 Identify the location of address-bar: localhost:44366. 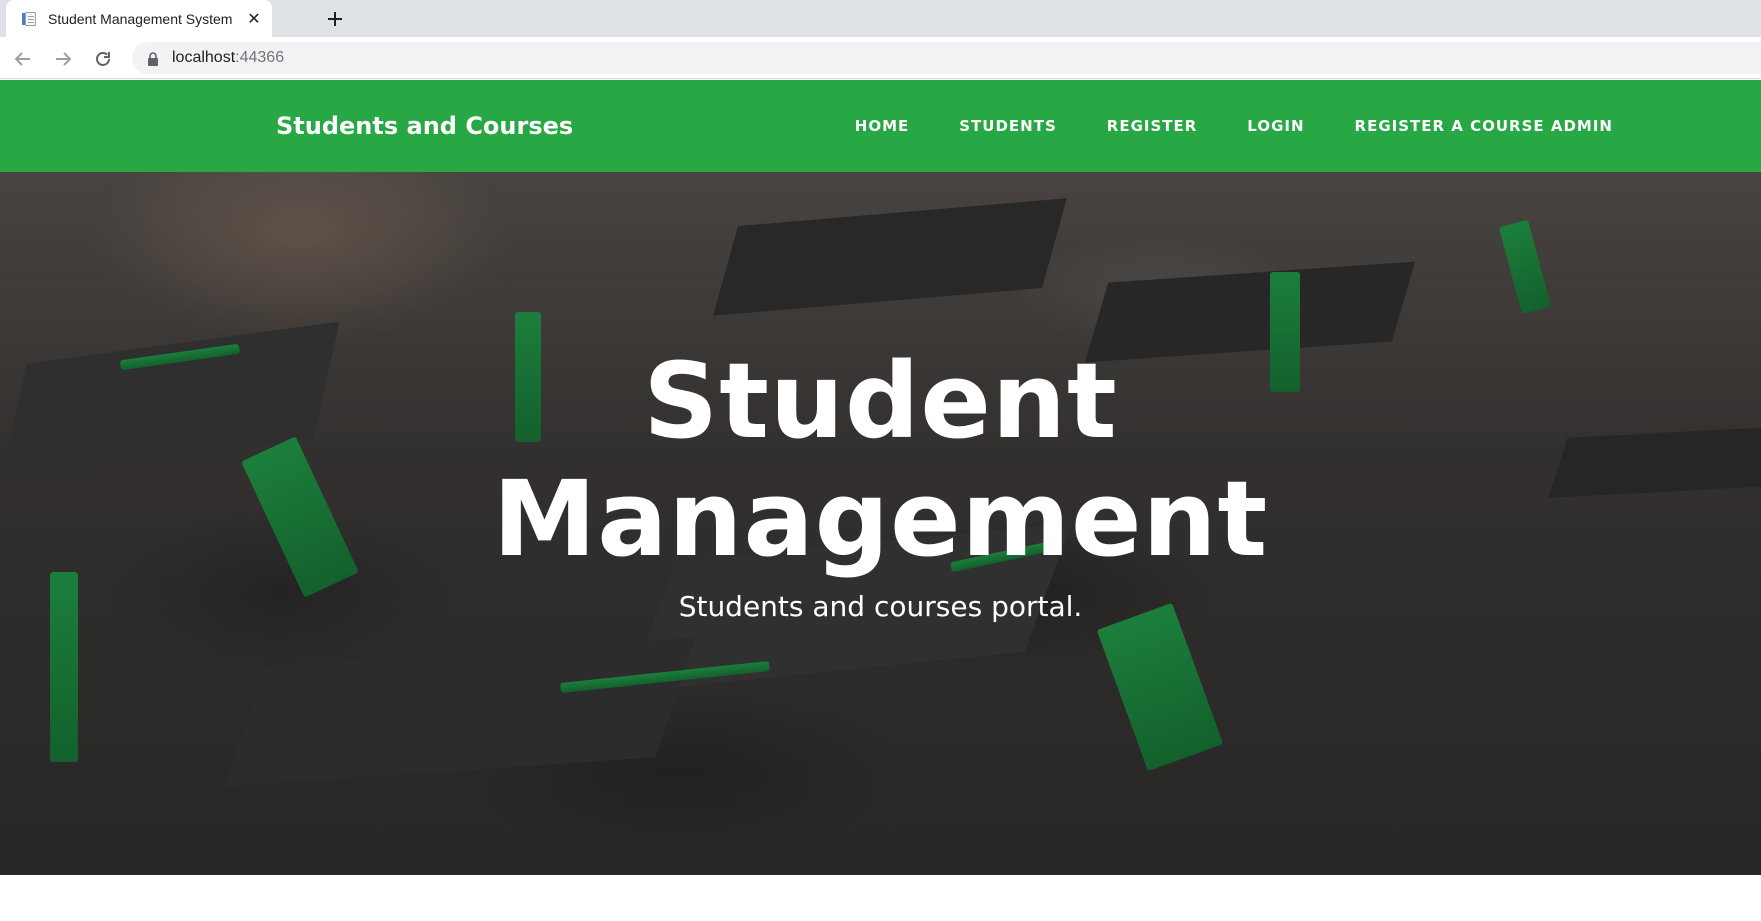
(946, 58).